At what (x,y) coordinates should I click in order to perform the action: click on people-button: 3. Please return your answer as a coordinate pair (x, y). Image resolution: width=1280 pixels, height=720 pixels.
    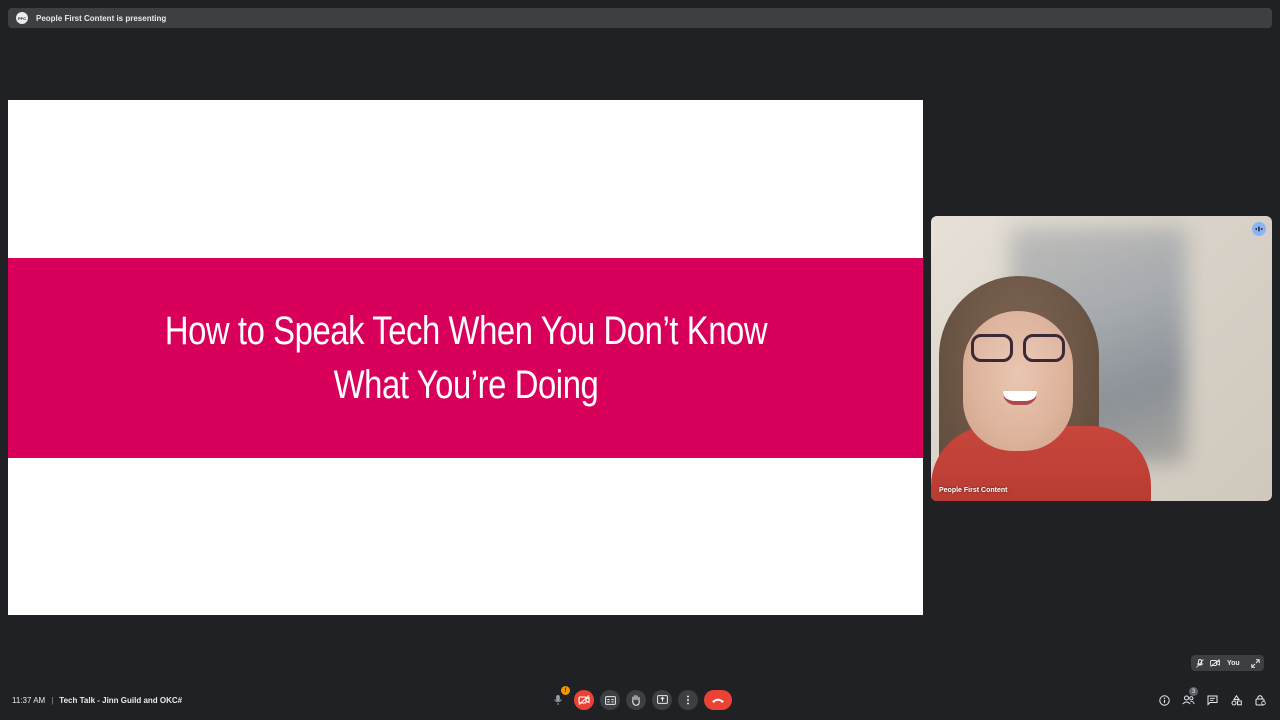
    Looking at the image, I should click on (1188, 698).